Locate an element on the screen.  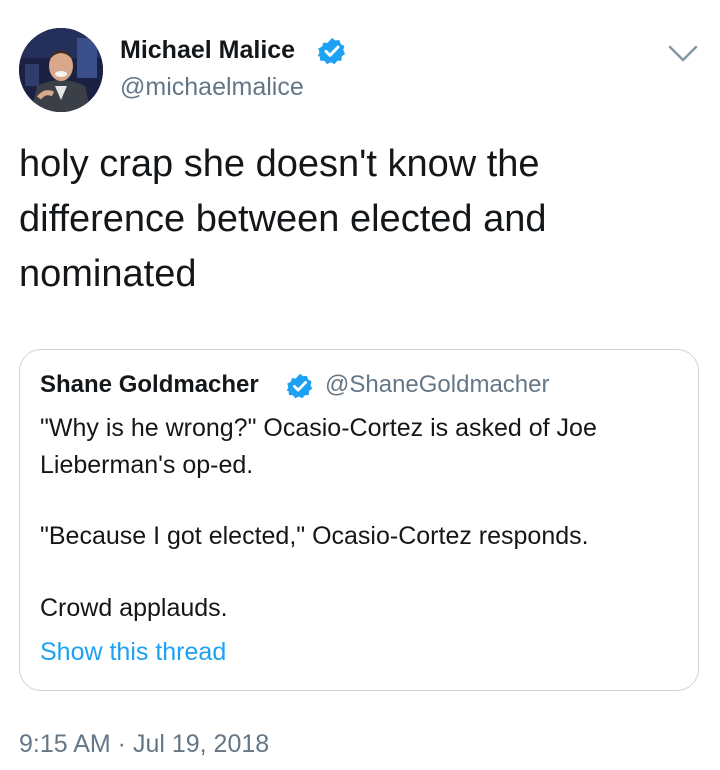
show-thread-link: Show this thread is located at coordinates (133, 652).